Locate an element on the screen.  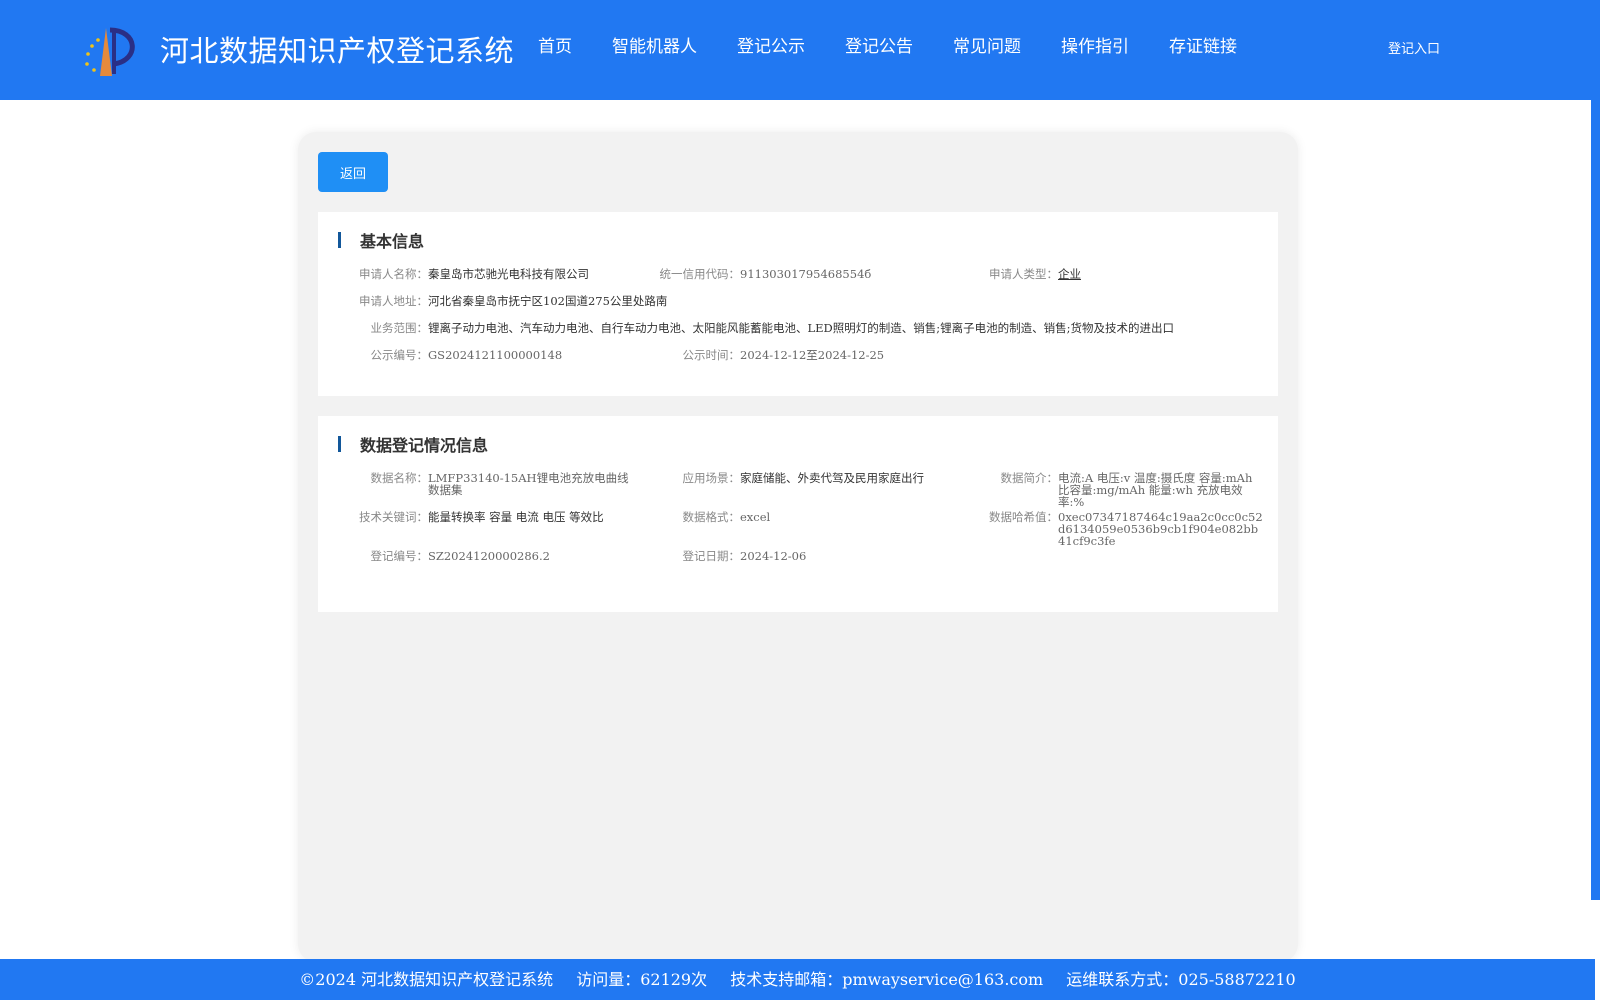
address-value: 河北省秦皇岛市抚宁区102国道275公里处路南 is located at coordinates (548, 301).